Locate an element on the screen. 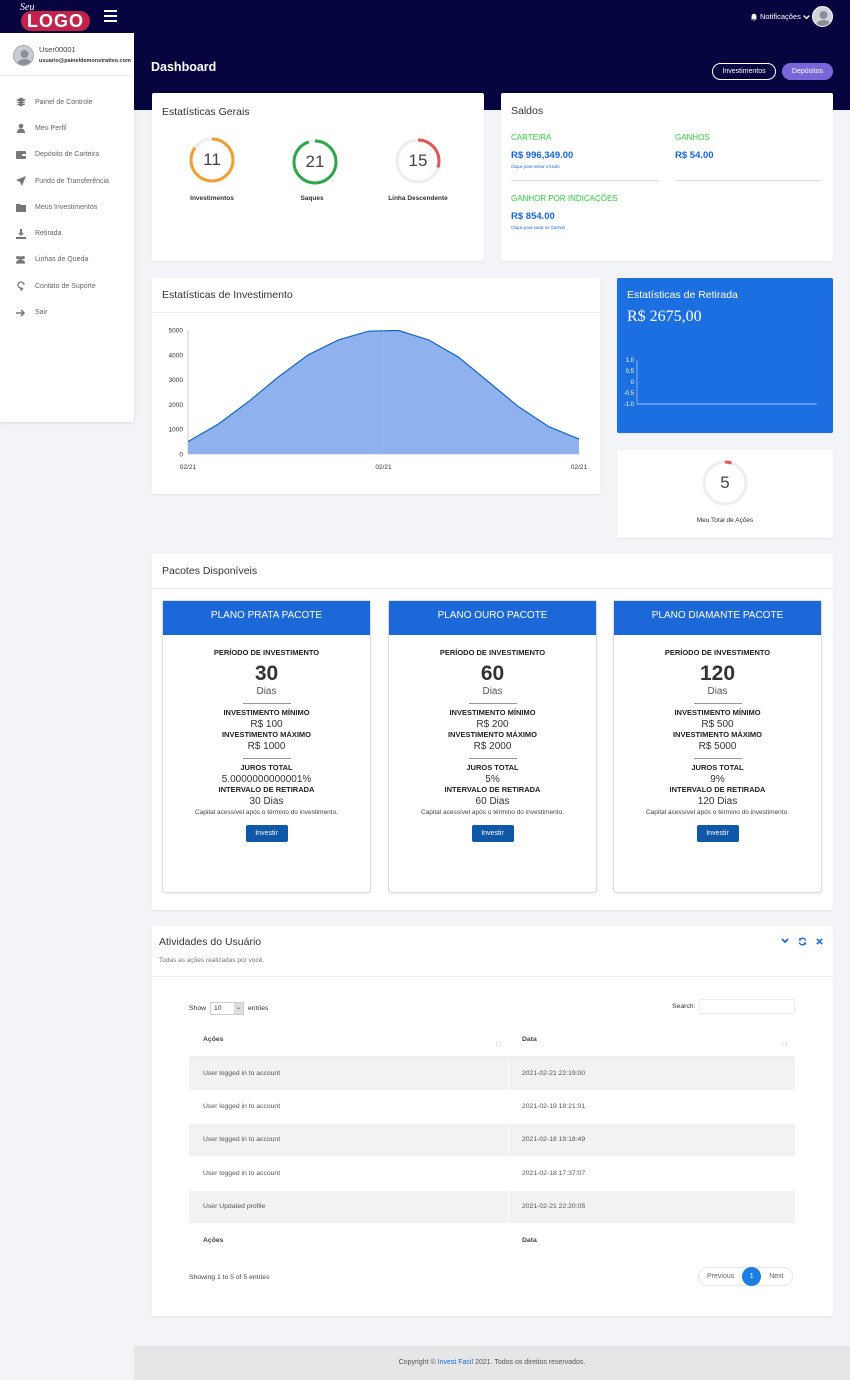 The width and height of the screenshot is (850, 1380). wallet-note-link: Clique para retirar o fundo is located at coordinates (535, 166).